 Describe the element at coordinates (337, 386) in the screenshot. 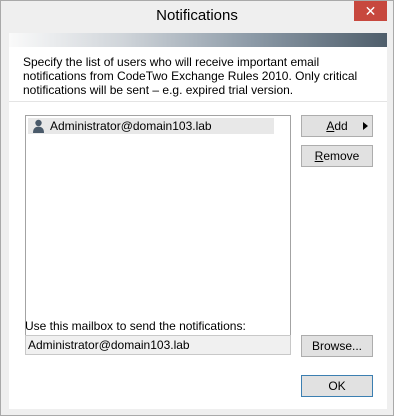

I see `ok-button: OK` at that location.